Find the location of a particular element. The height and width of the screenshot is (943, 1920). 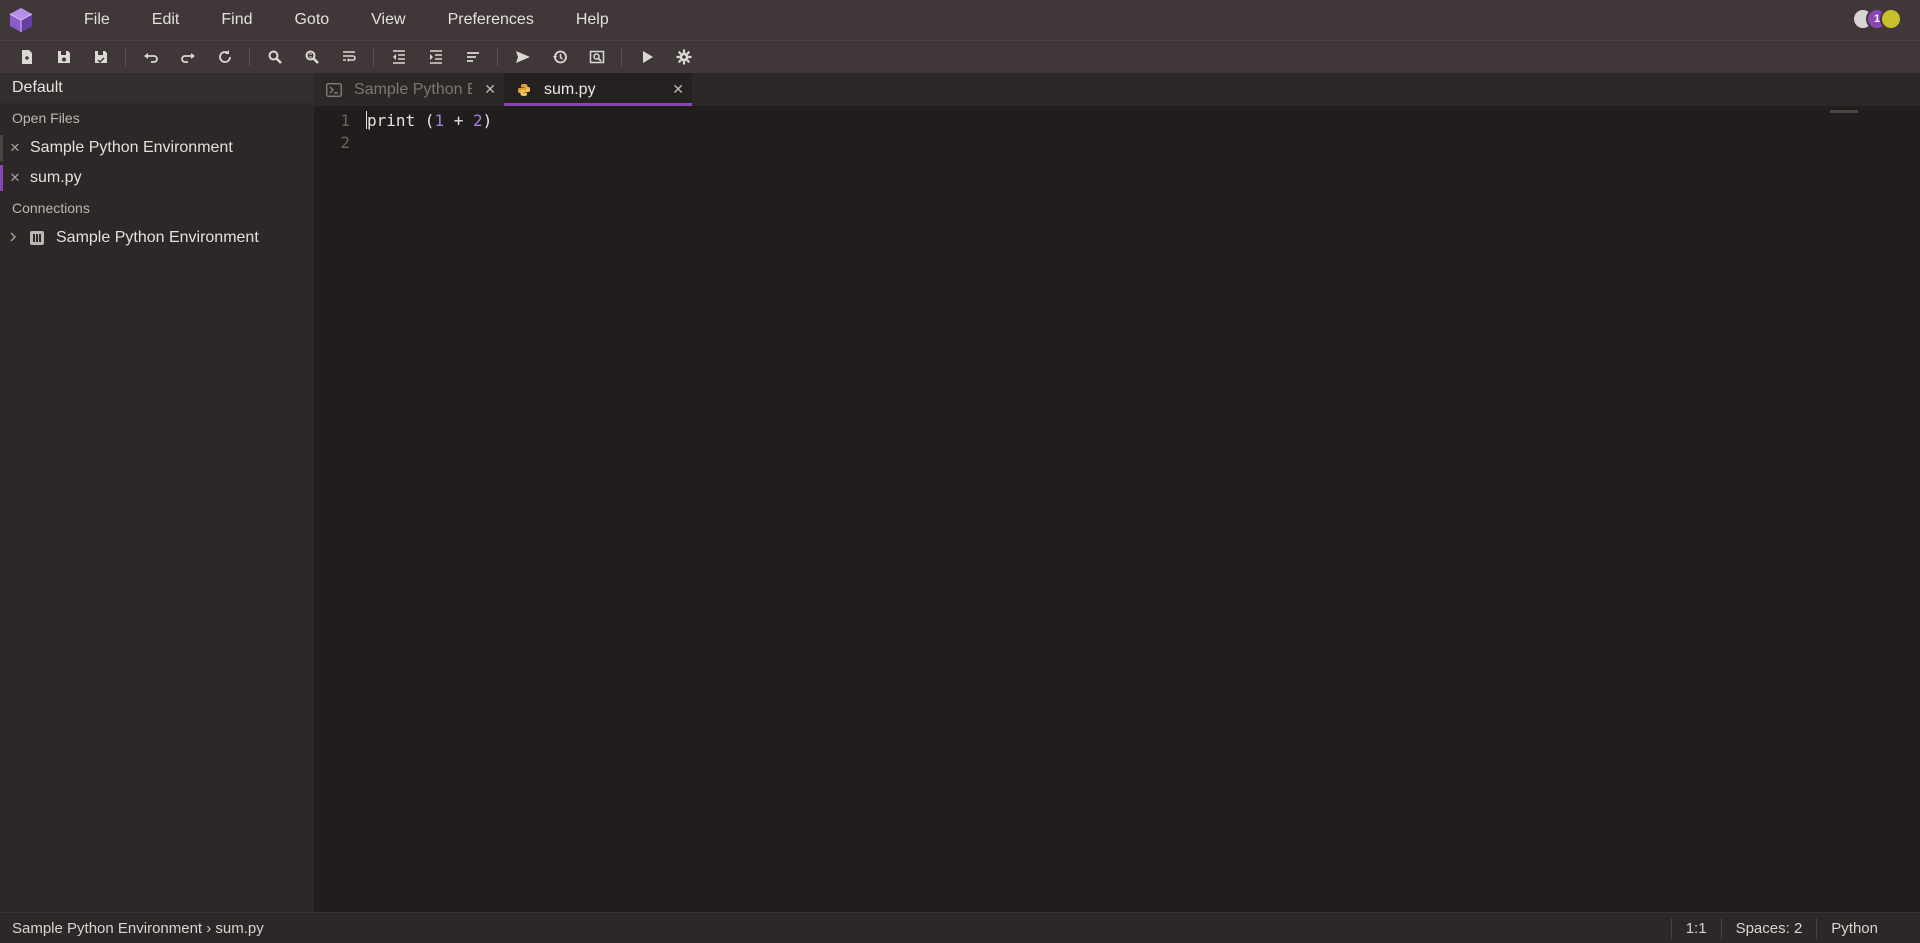

open-file-item: ✕ Sample Python Environment is located at coordinates (157, 148).